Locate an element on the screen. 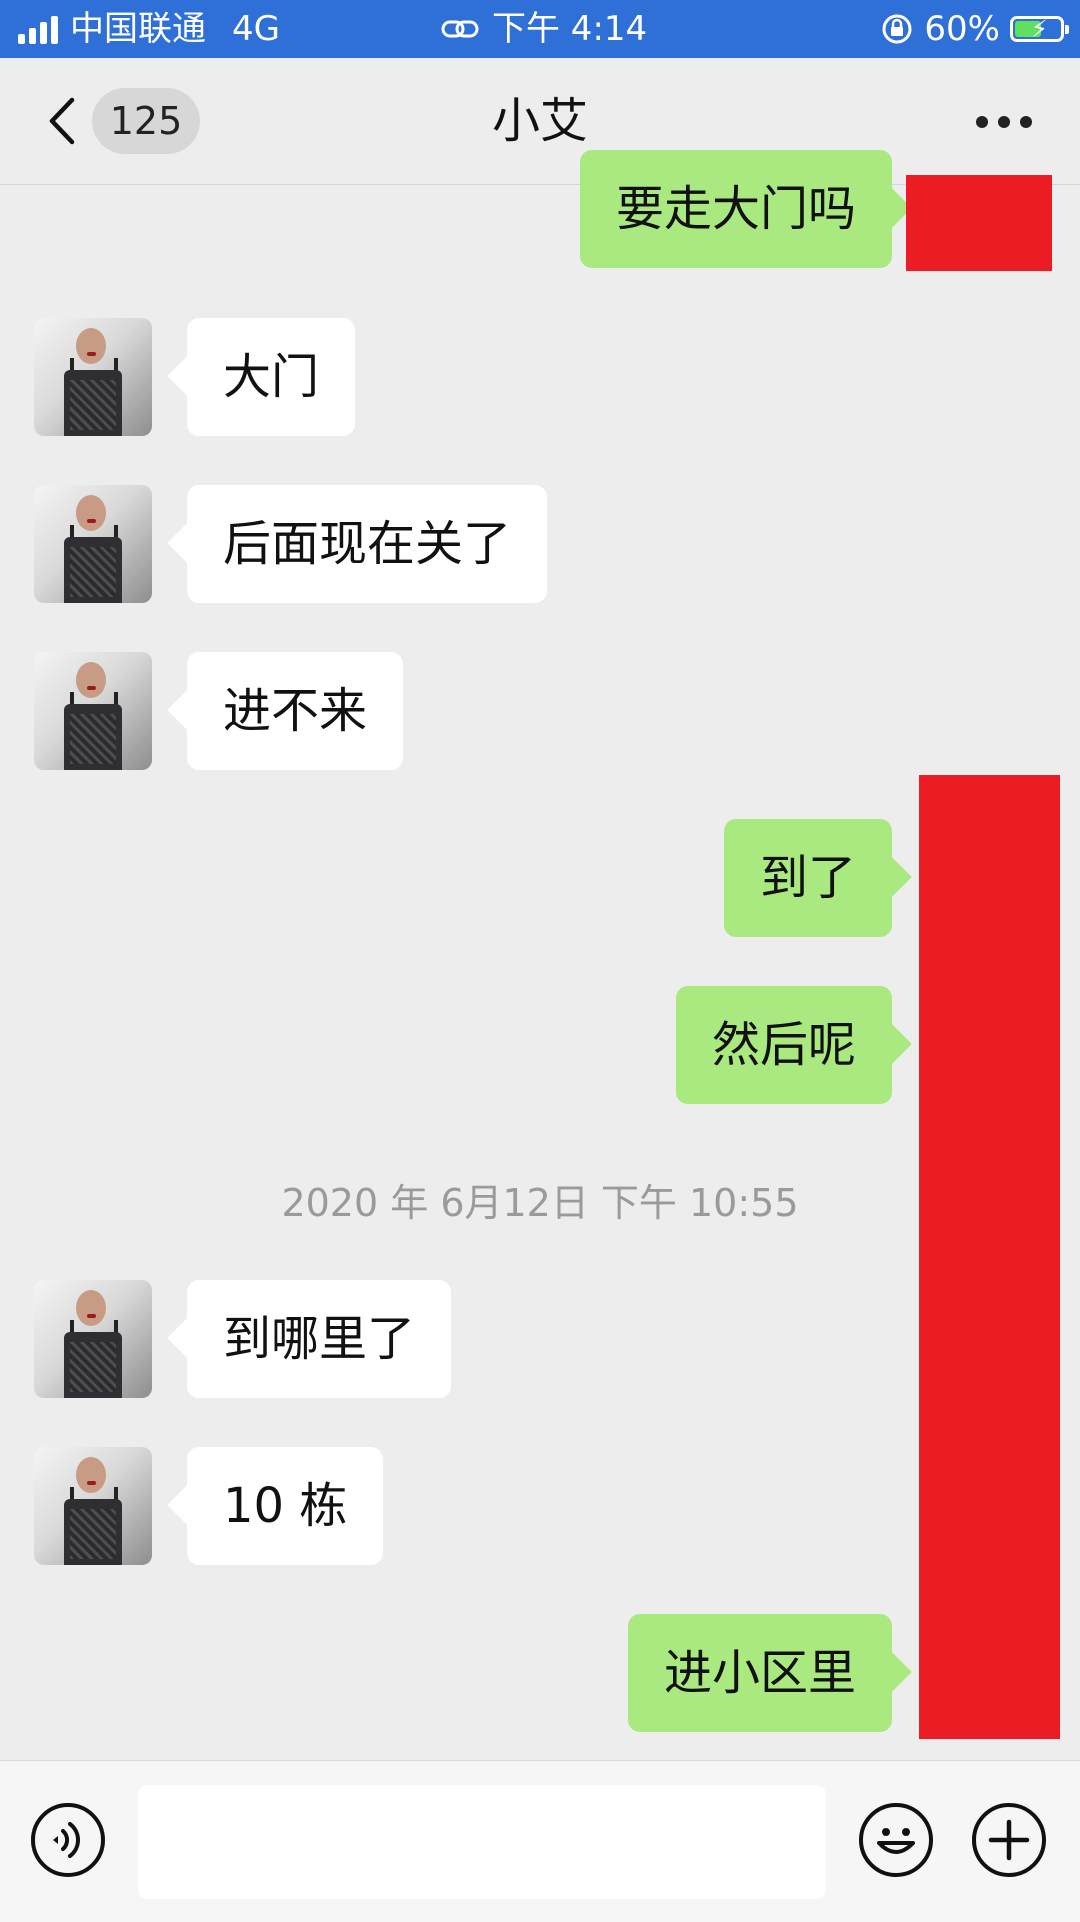 This screenshot has width=1080, height=1922. chat-header: 125 小艾 is located at coordinates (540, 121).